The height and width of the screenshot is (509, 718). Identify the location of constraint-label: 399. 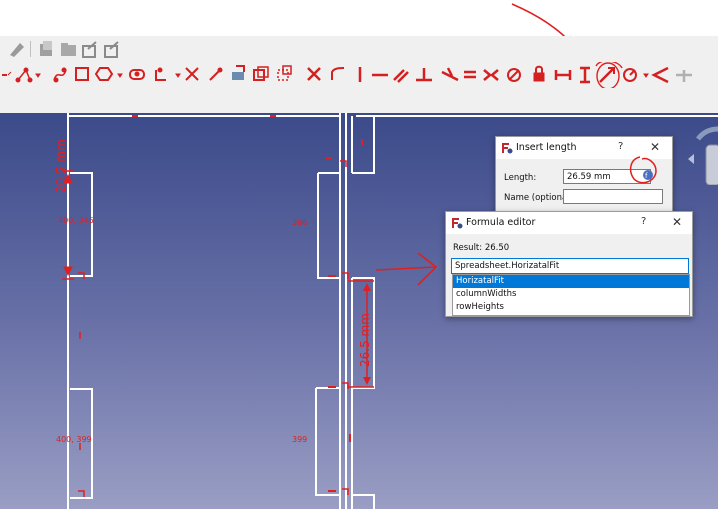
(300, 439).